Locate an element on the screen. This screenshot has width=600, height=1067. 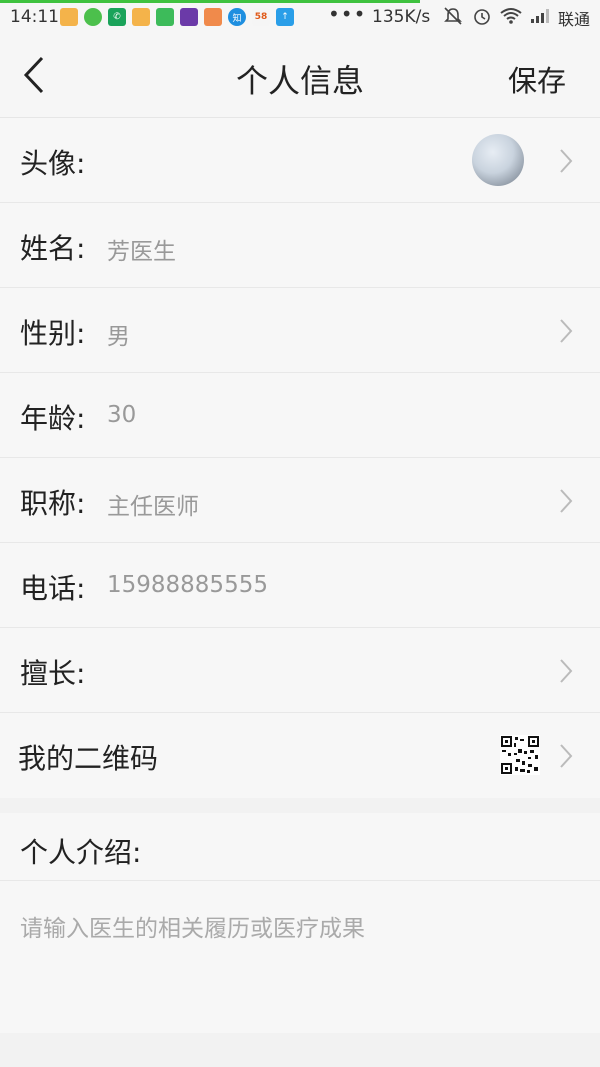
row-label: 姓名: is located at coordinates (53, 248).